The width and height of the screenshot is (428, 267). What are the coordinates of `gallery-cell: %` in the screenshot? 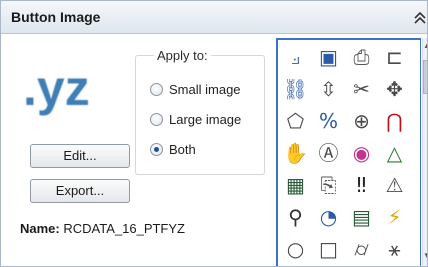 It's located at (328, 121).